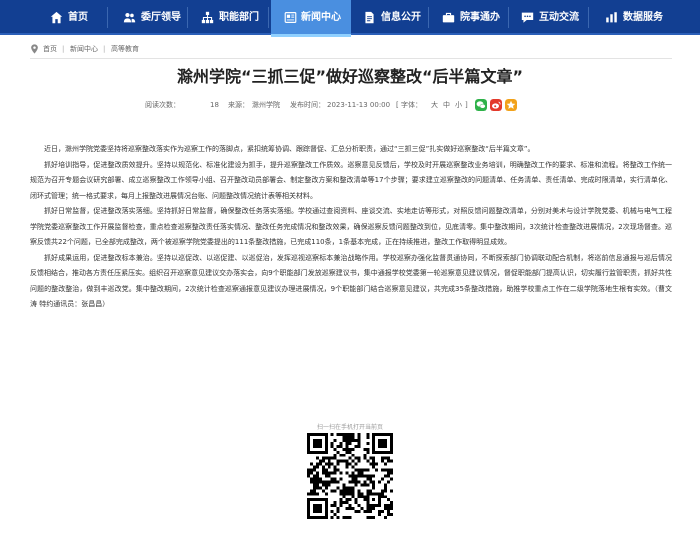  I want to click on weibo-share-icon, so click(496, 105).